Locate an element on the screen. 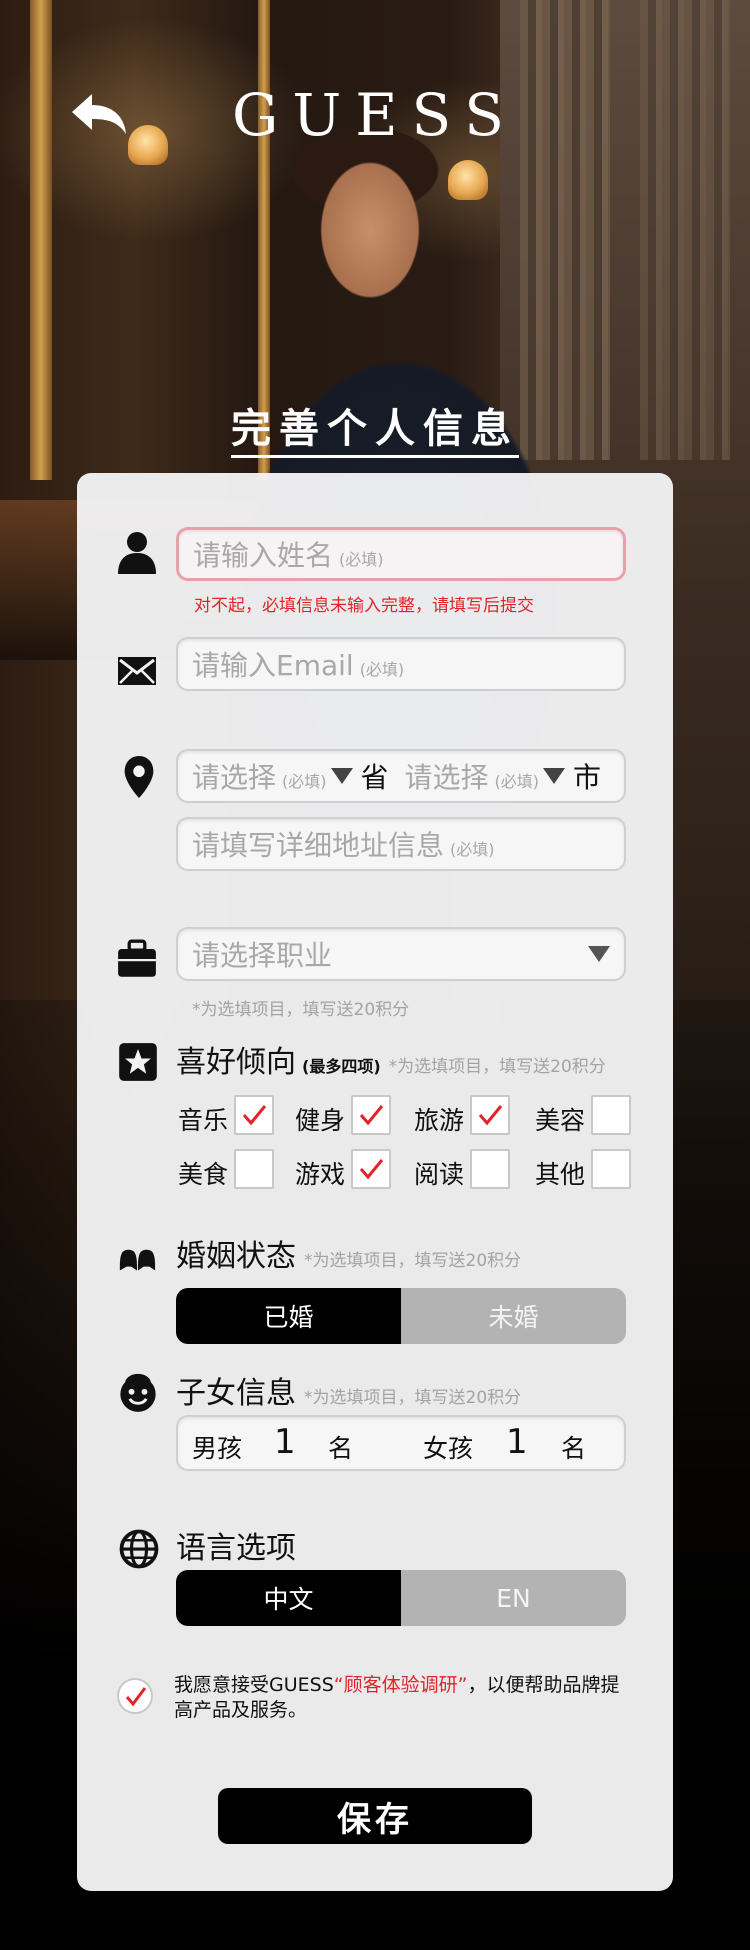  girl-label: 女孩 is located at coordinates (448, 1448).